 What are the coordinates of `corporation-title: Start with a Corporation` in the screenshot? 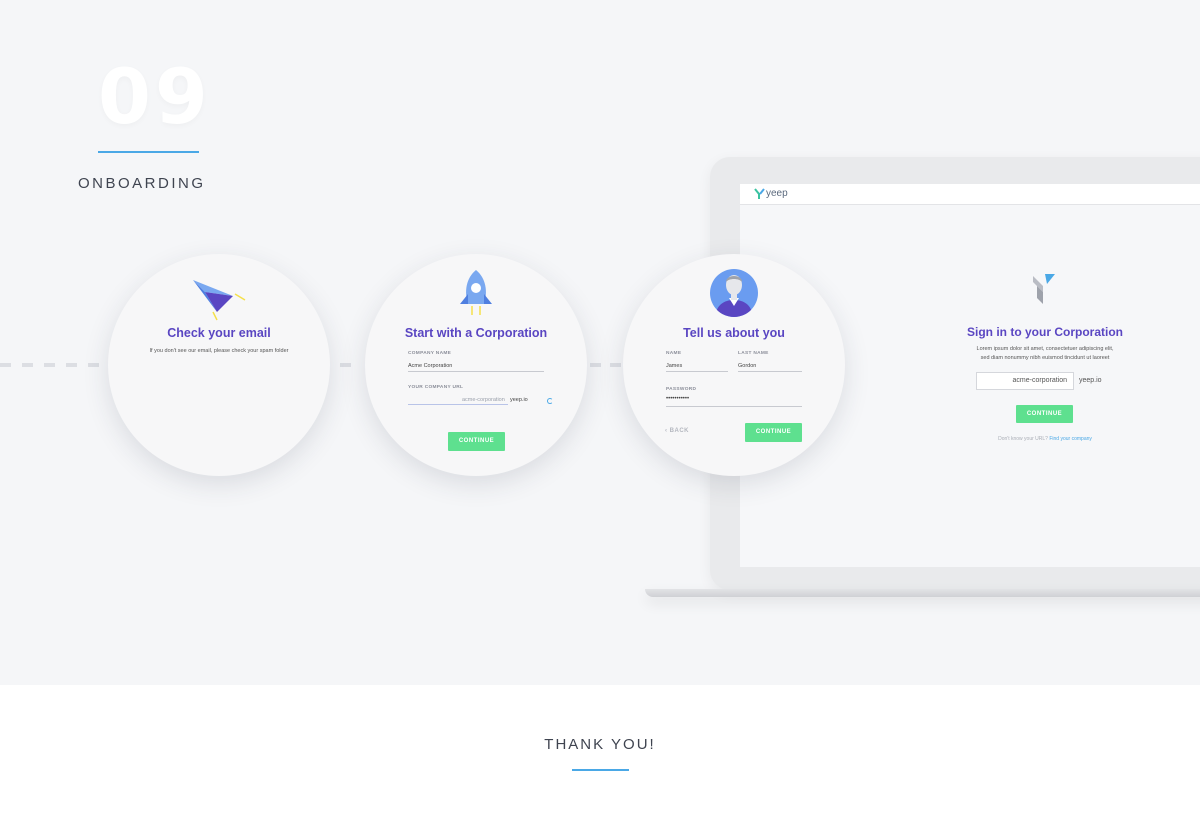 It's located at (476, 333).